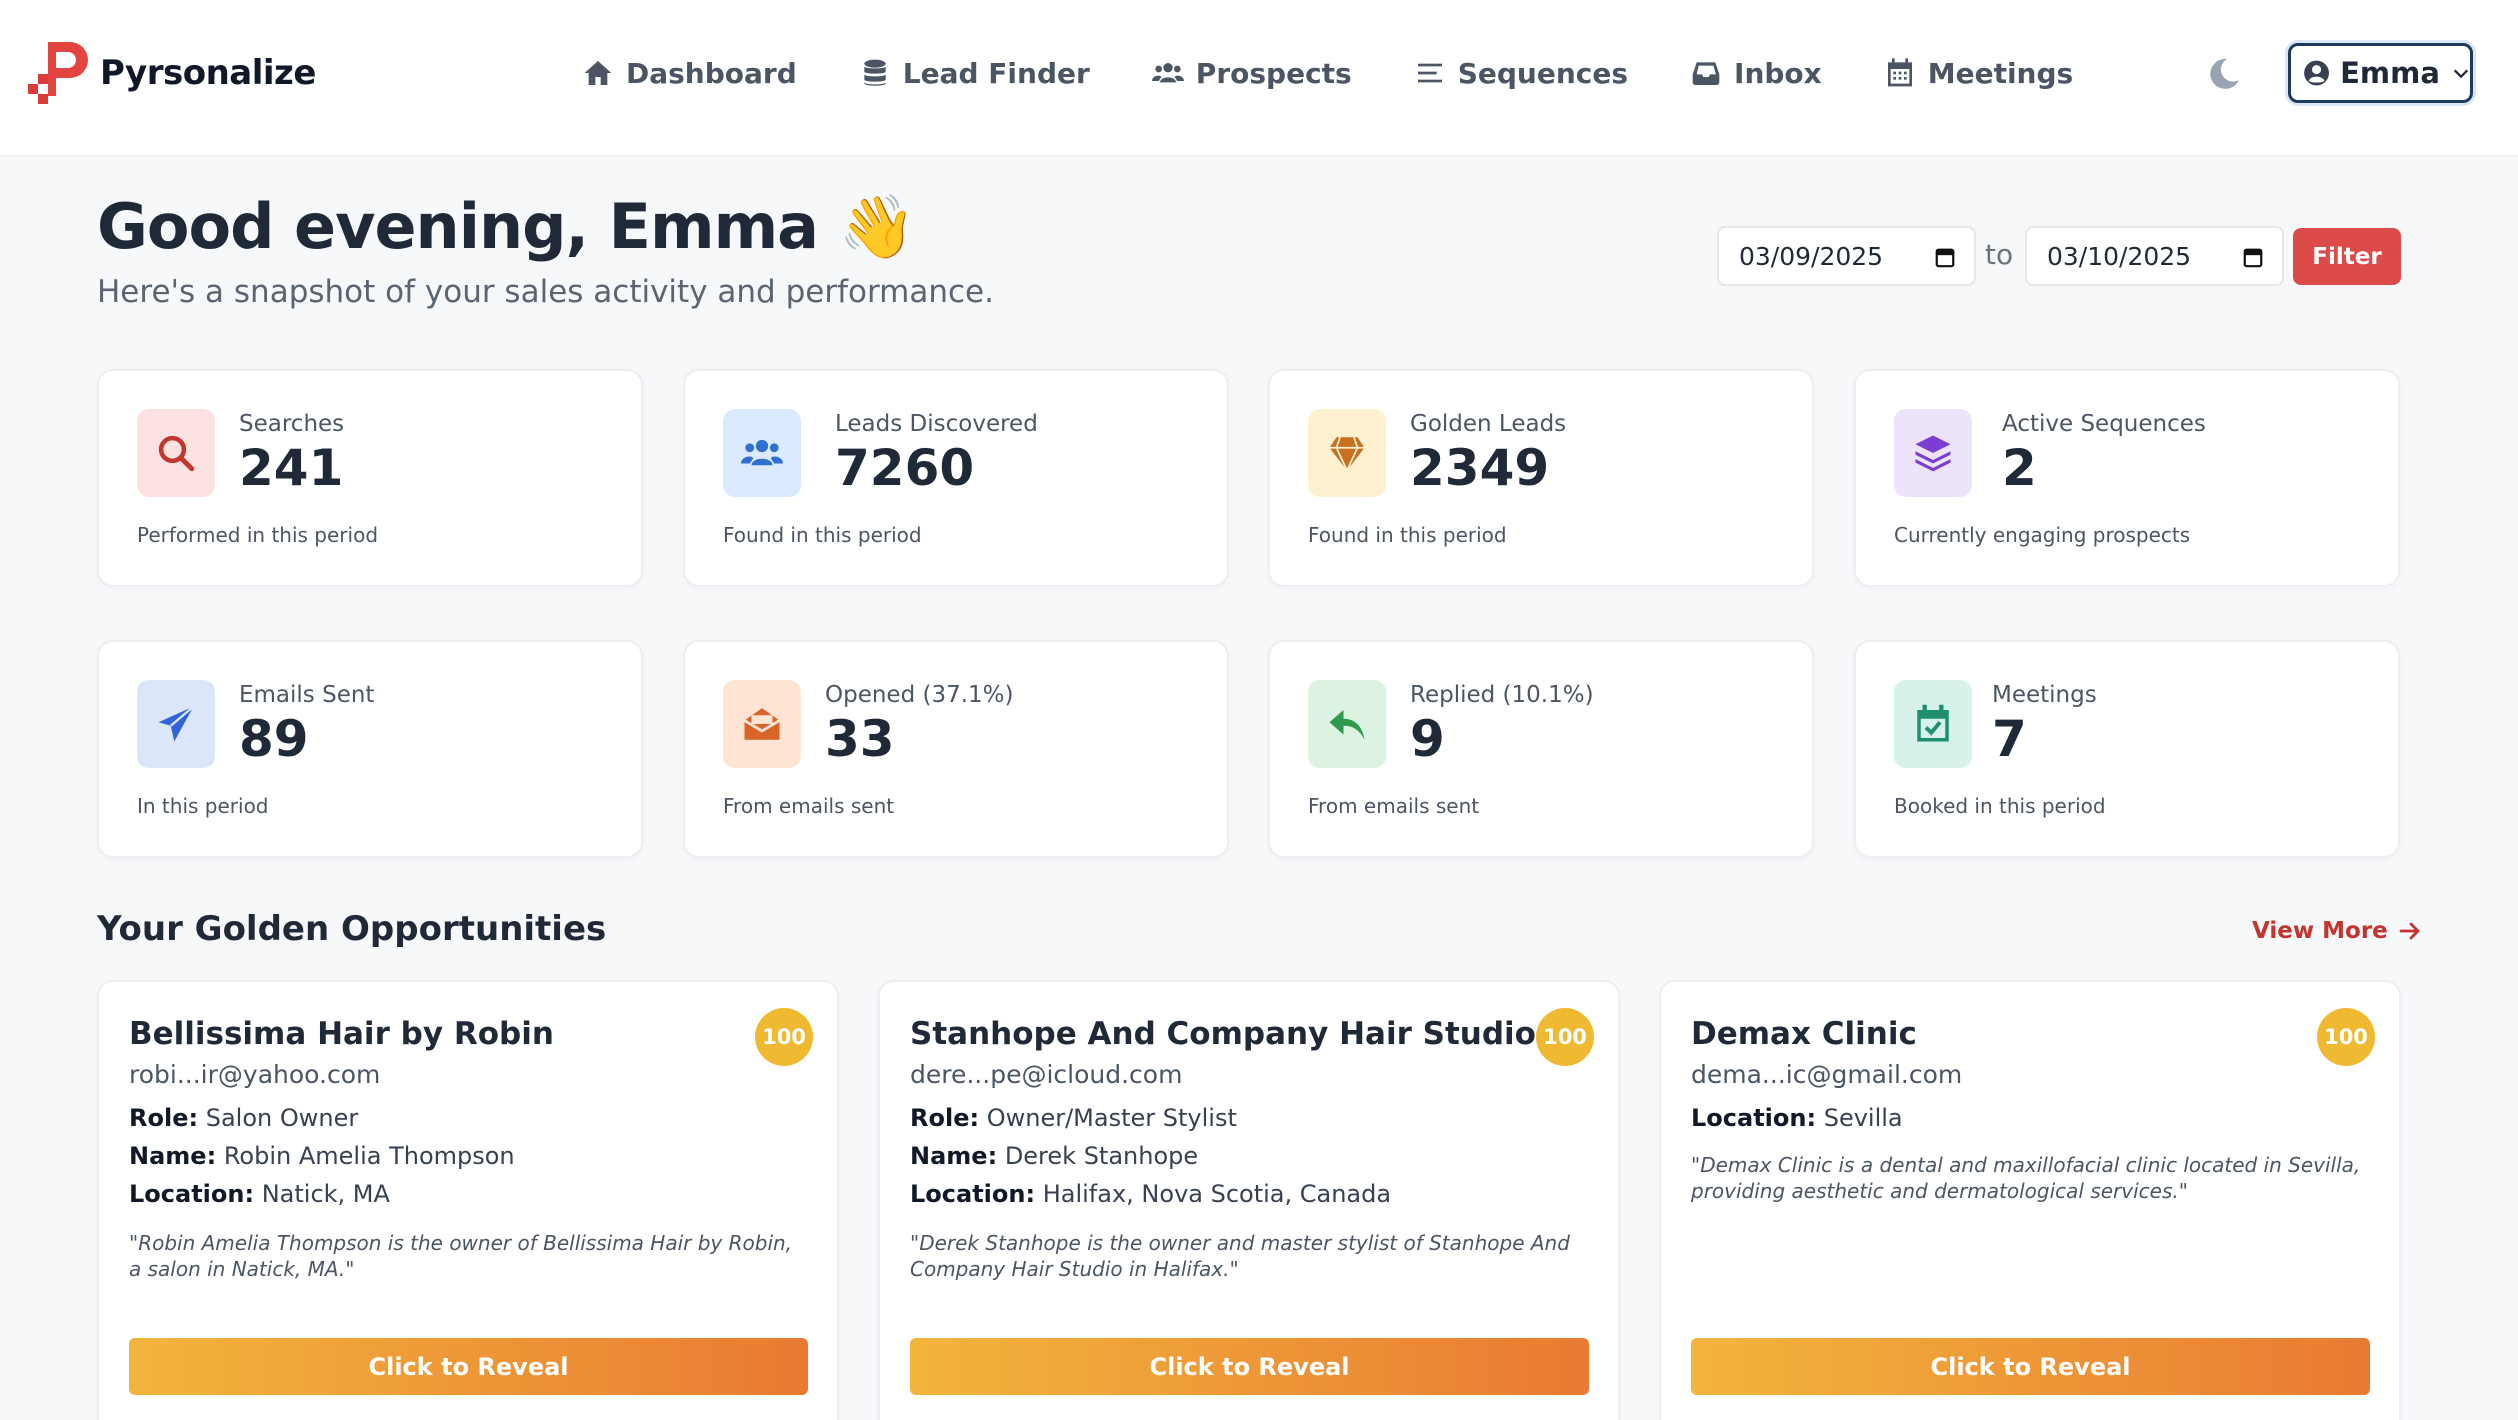  Describe the element at coordinates (208, 73) in the screenshot. I see `brand-name: Pyrsonalize` at that location.